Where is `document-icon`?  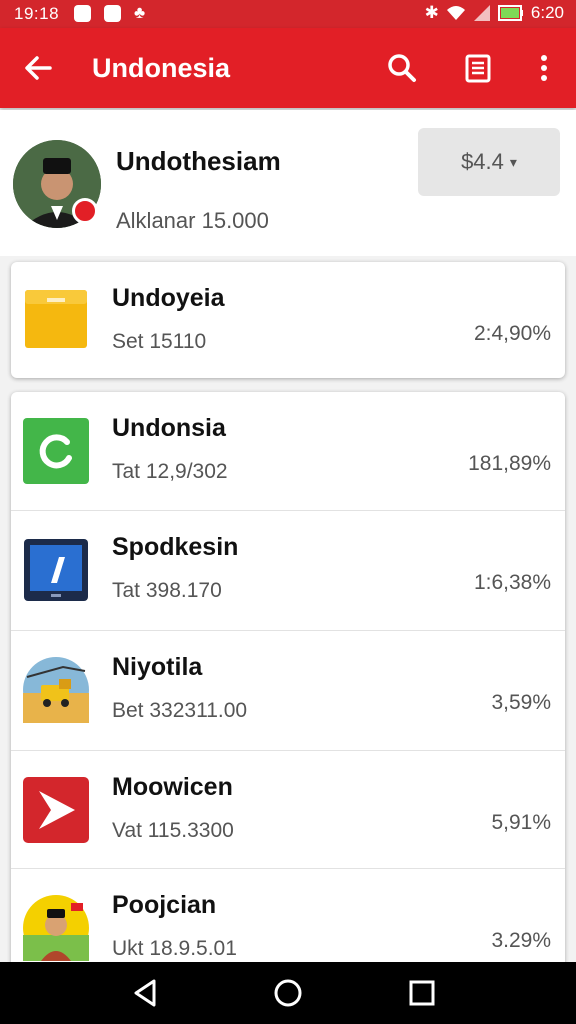 document-icon is located at coordinates (478, 68).